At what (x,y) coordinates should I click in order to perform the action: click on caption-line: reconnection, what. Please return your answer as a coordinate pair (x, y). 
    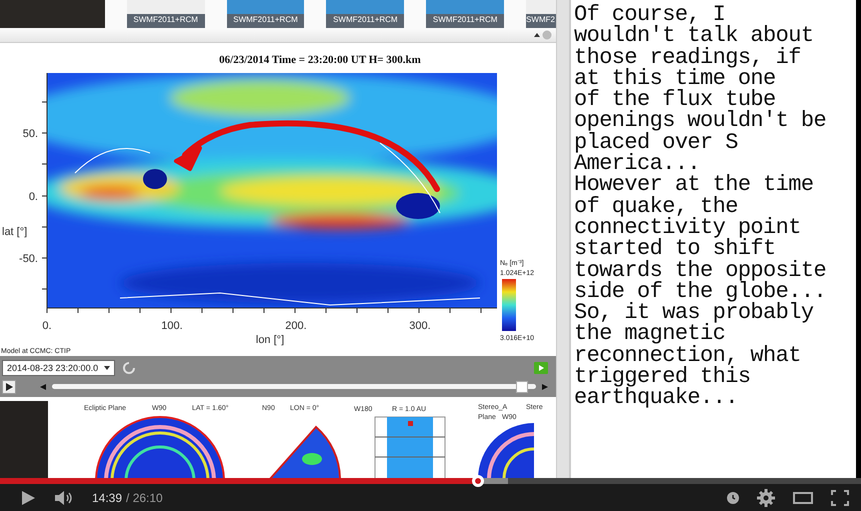
    Looking at the image, I should click on (688, 355).